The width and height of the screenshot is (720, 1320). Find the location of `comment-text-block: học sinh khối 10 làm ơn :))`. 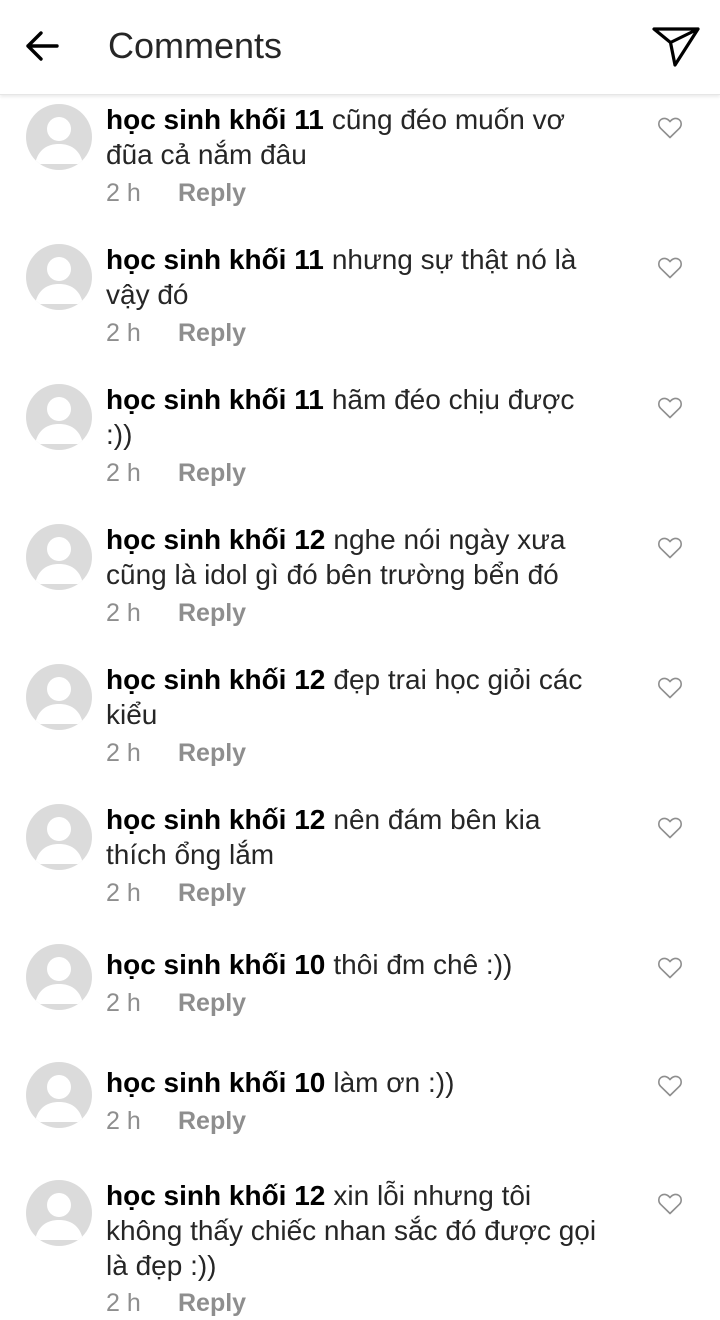

comment-text-block: học sinh khối 10 làm ơn :)) is located at coordinates (356, 1082).